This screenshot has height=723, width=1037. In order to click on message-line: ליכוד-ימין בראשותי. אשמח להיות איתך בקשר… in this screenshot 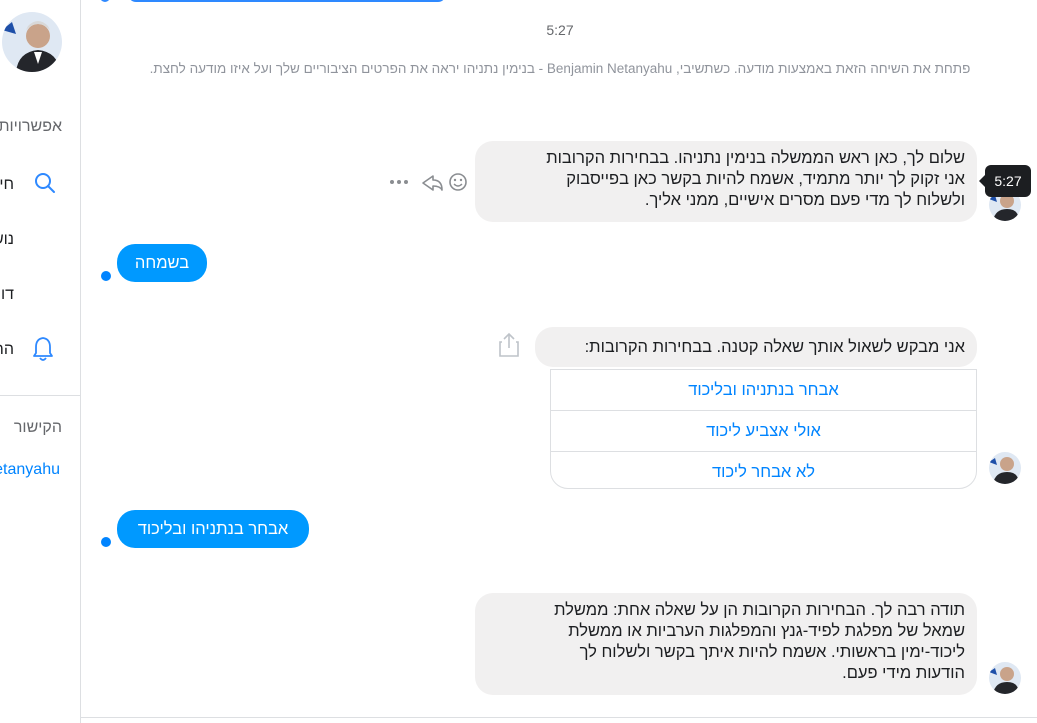, I will do `click(772, 652)`.